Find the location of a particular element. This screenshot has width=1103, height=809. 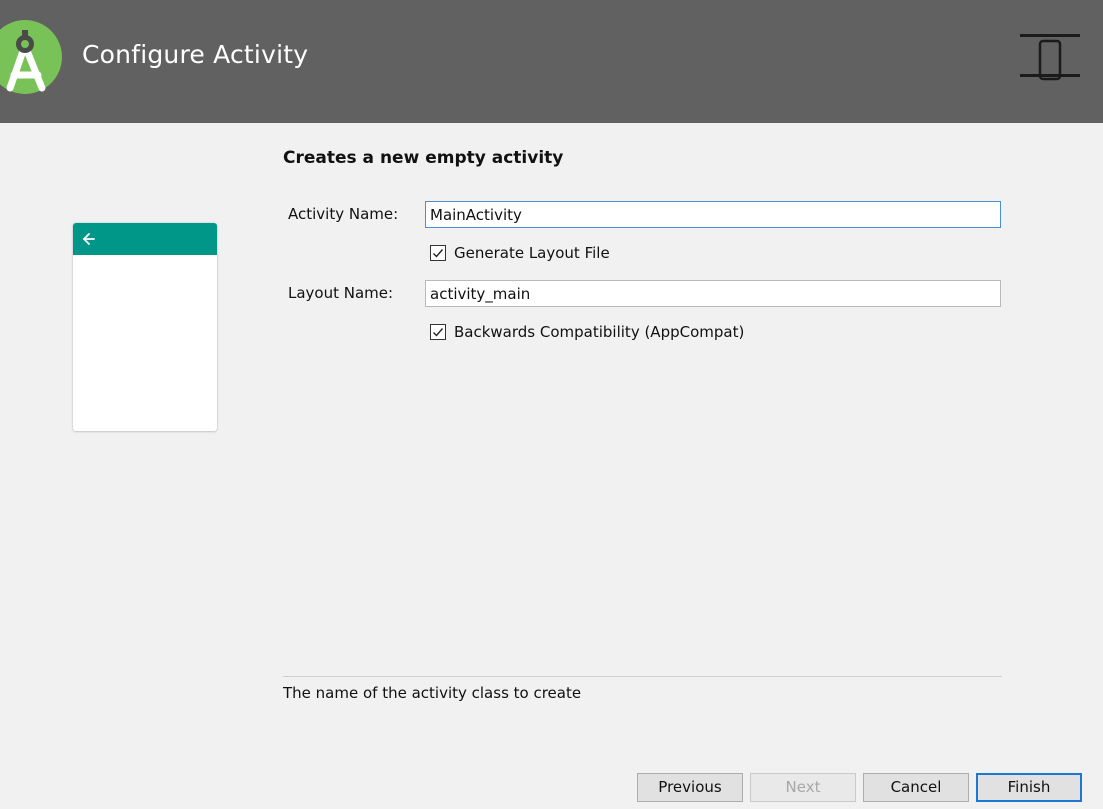

page-title: Configure Activity is located at coordinates (195, 54).